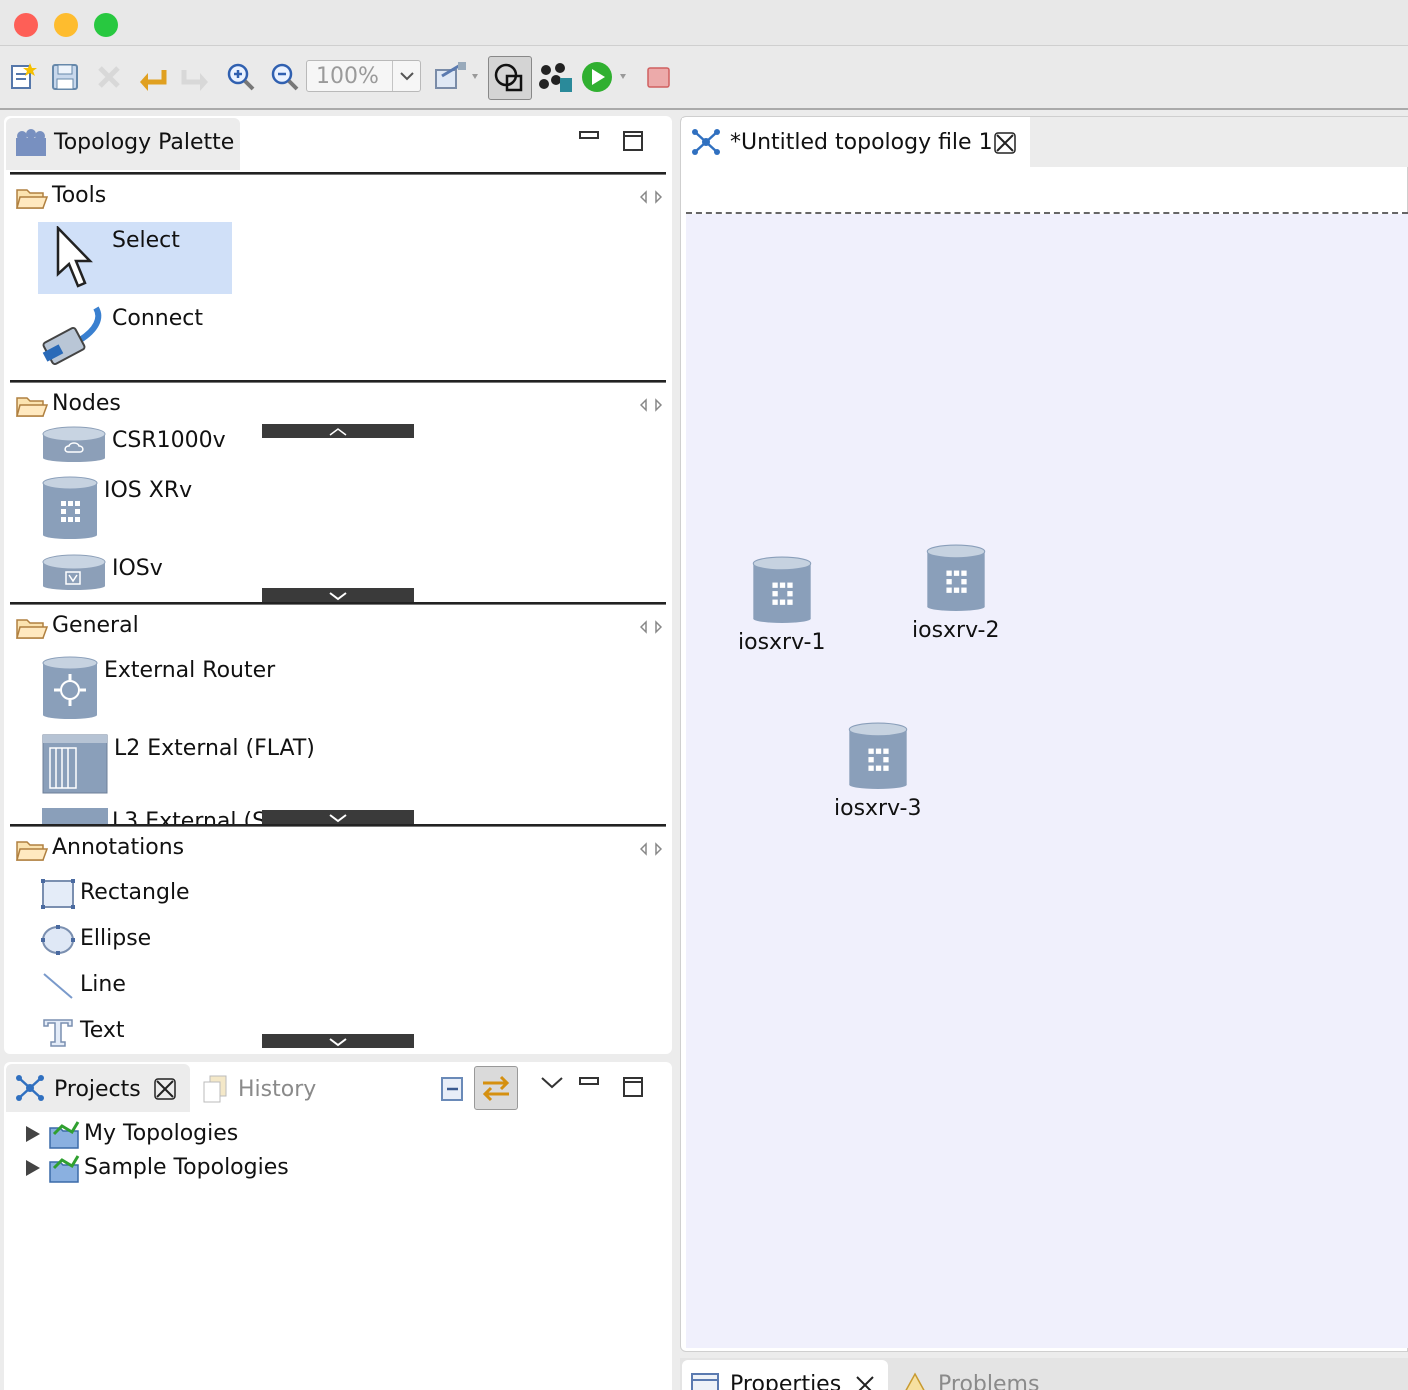 The width and height of the screenshot is (1408, 1390). Describe the element at coordinates (496, 1088) in the screenshot. I see `link-with-editor-button` at that location.